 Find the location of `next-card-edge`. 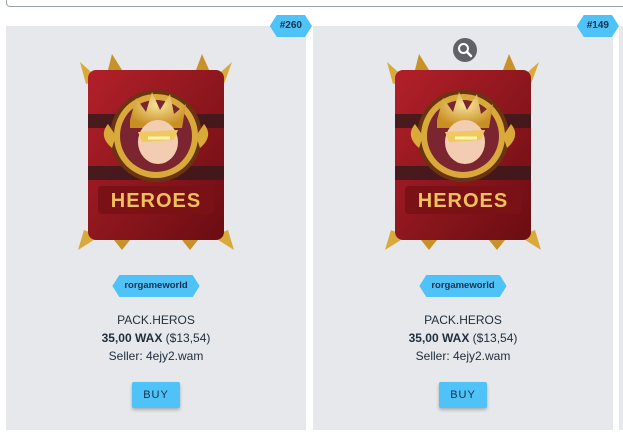

next-card-edge is located at coordinates (621, 228).